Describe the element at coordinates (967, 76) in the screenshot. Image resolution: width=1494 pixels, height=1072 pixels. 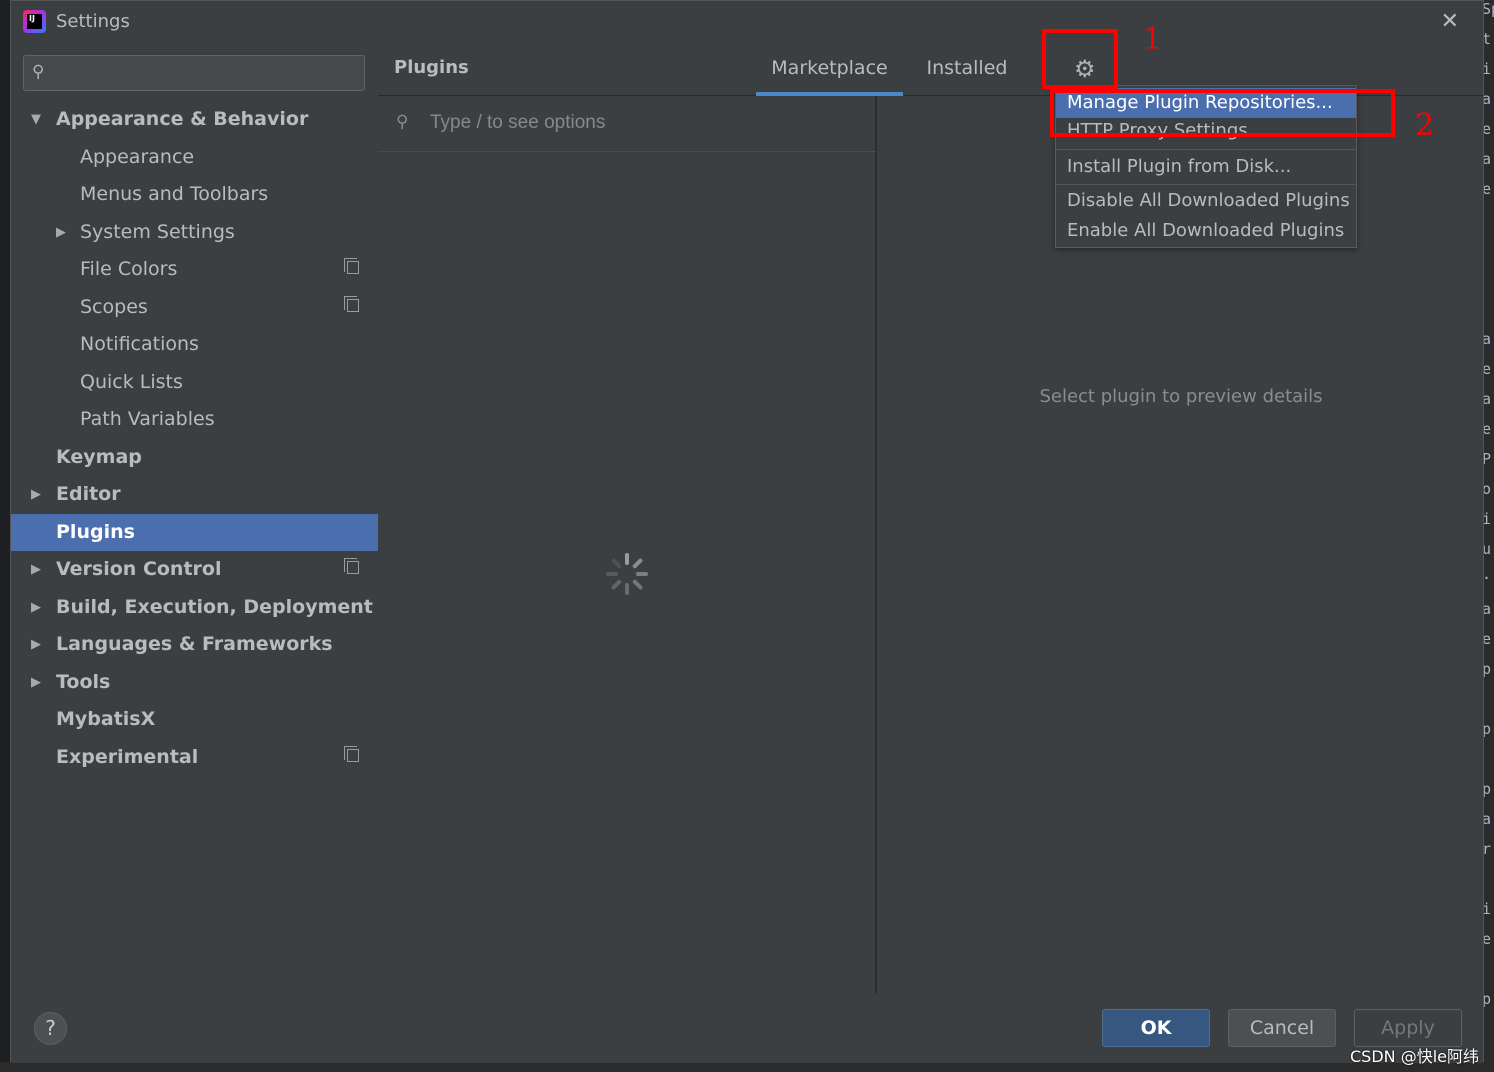
I see `tab-installed: Installed` at that location.